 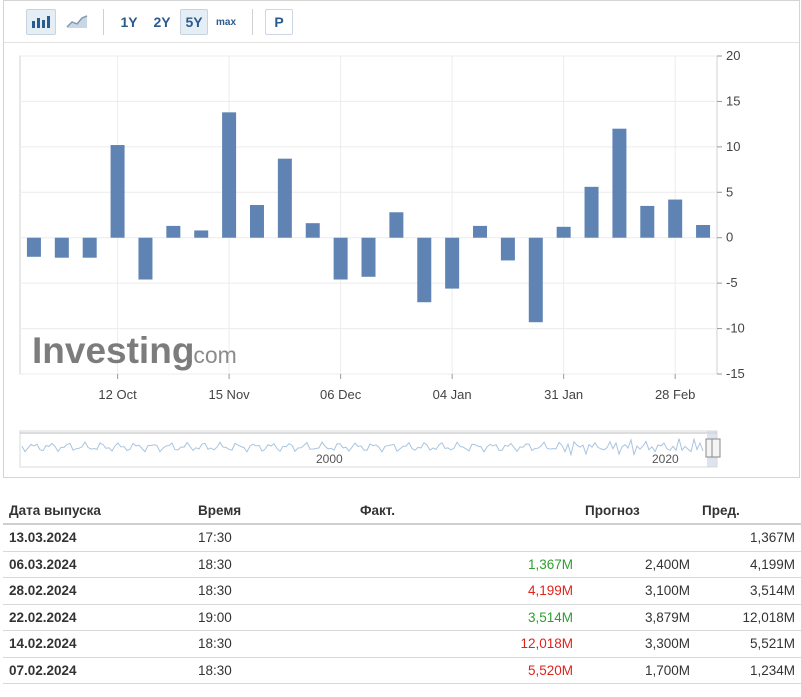 I want to click on navigator-label-2020: 2020, so click(x=665, y=459).